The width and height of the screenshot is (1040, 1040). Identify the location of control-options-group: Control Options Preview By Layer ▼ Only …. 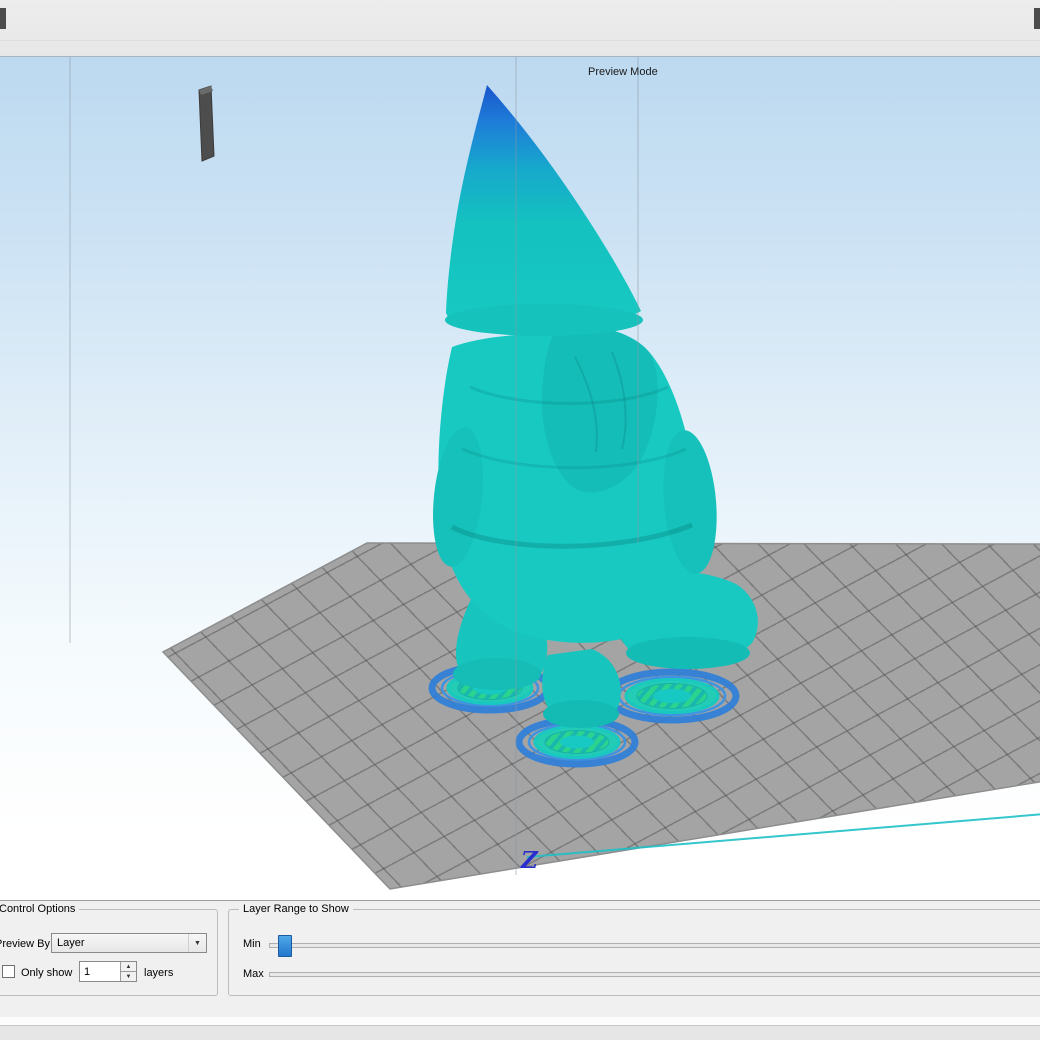
(109, 949).